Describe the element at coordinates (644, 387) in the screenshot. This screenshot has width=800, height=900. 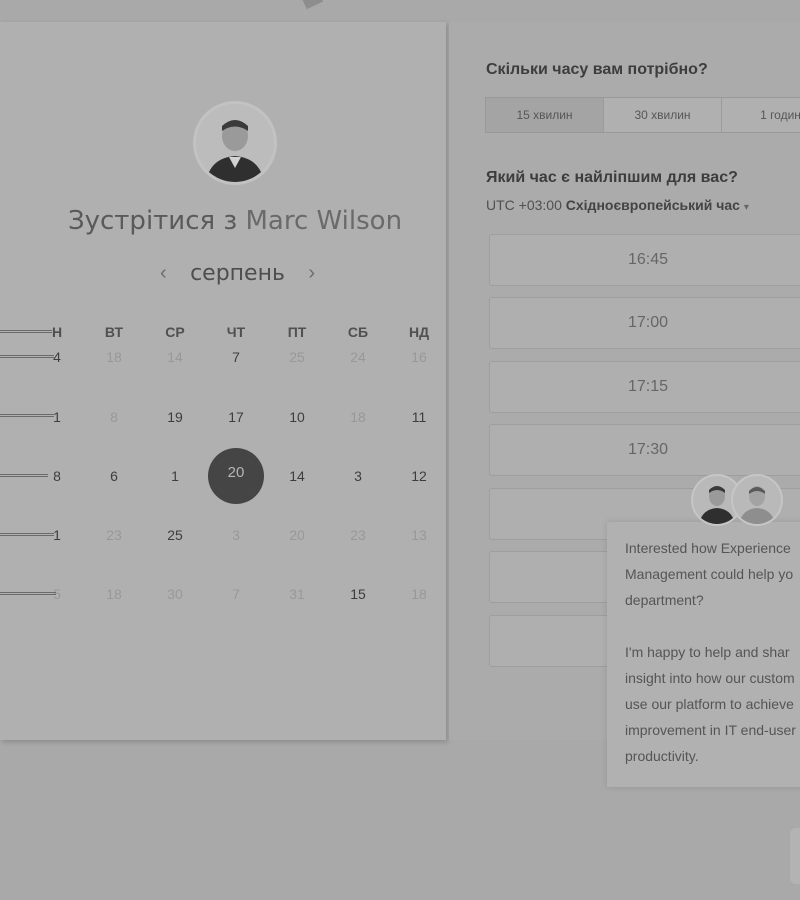
I see `time-slot: 17:15` at that location.